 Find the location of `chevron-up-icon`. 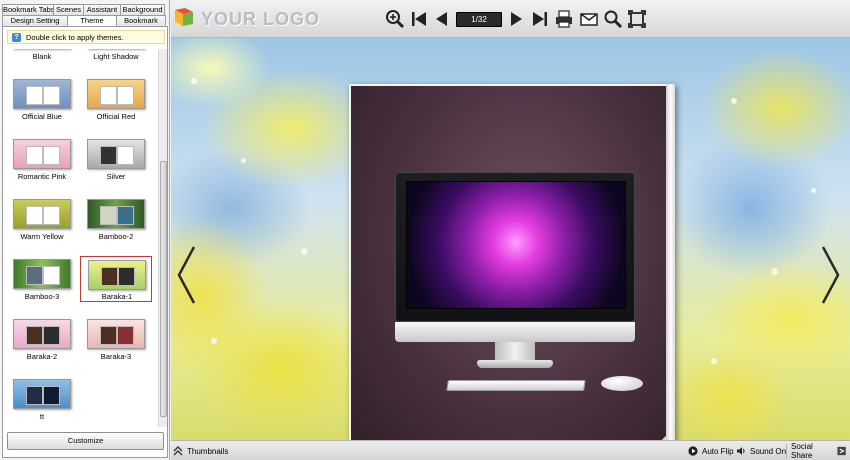

chevron-up-icon is located at coordinates (178, 451).